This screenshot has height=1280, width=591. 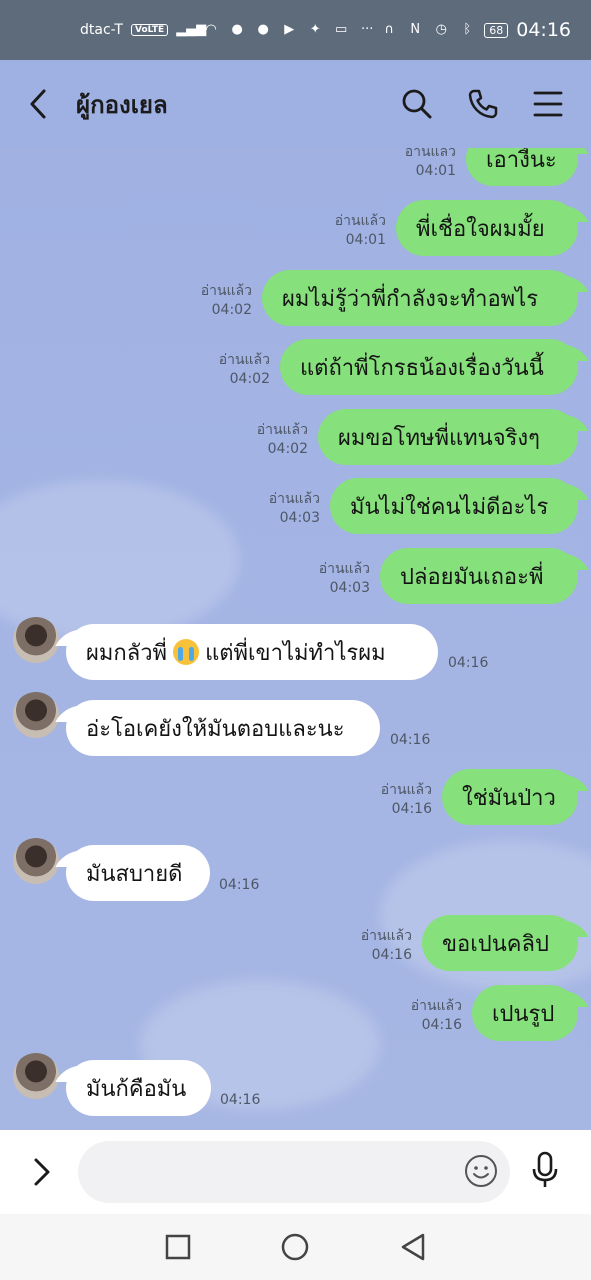 I want to click on incoming-message: มันก้คือมัน, so click(x=138, y=1088).